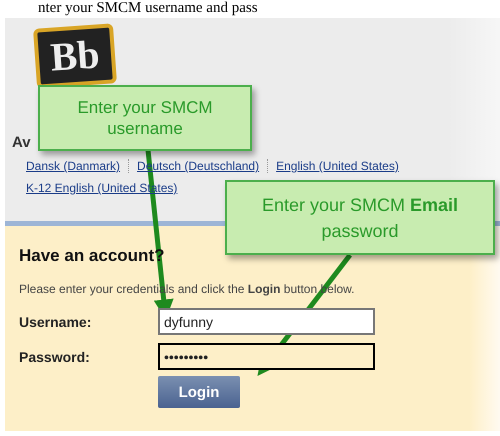 The height and width of the screenshot is (436, 500). Describe the element at coordinates (55, 322) in the screenshot. I see `field-label: Username:` at that location.